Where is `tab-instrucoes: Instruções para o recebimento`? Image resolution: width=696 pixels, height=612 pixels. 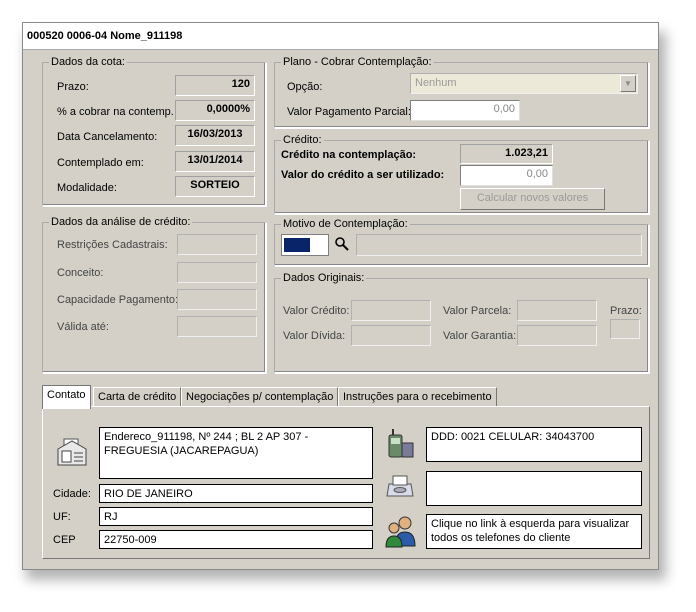 tab-instrucoes: Instruções para o recebimento is located at coordinates (417, 397).